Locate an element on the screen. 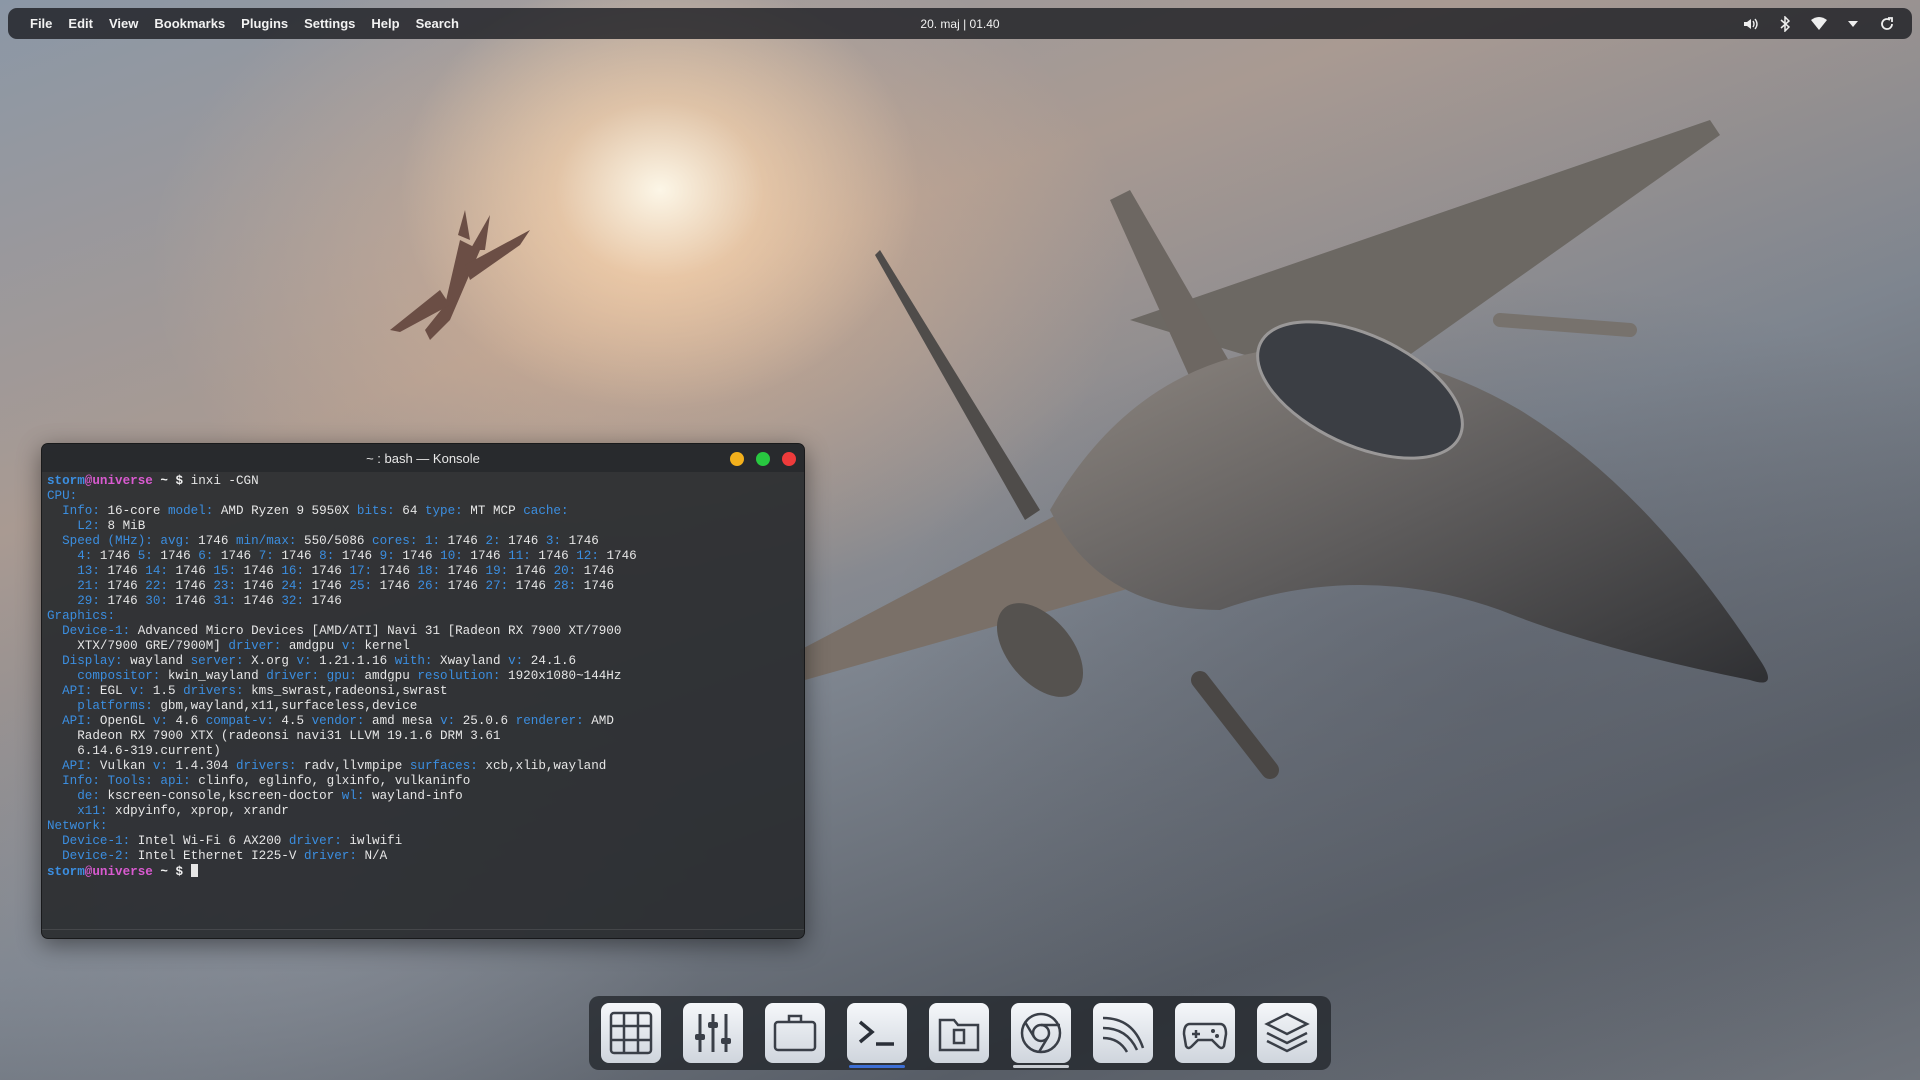 Image resolution: width=1920 pixels, height=1080 pixels. distant-jet-image is located at coordinates (460, 275).